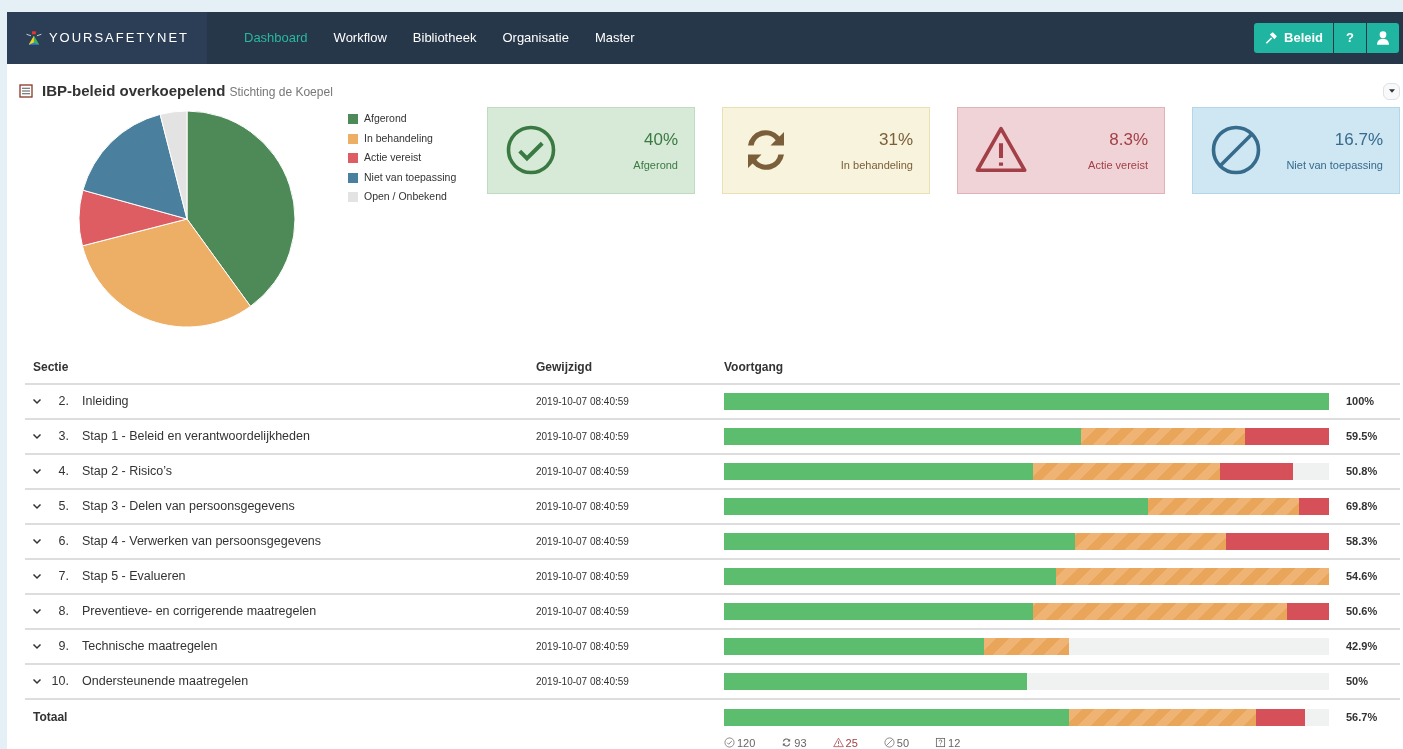 The height and width of the screenshot is (749, 1403). I want to click on count-value: 25, so click(851, 742).